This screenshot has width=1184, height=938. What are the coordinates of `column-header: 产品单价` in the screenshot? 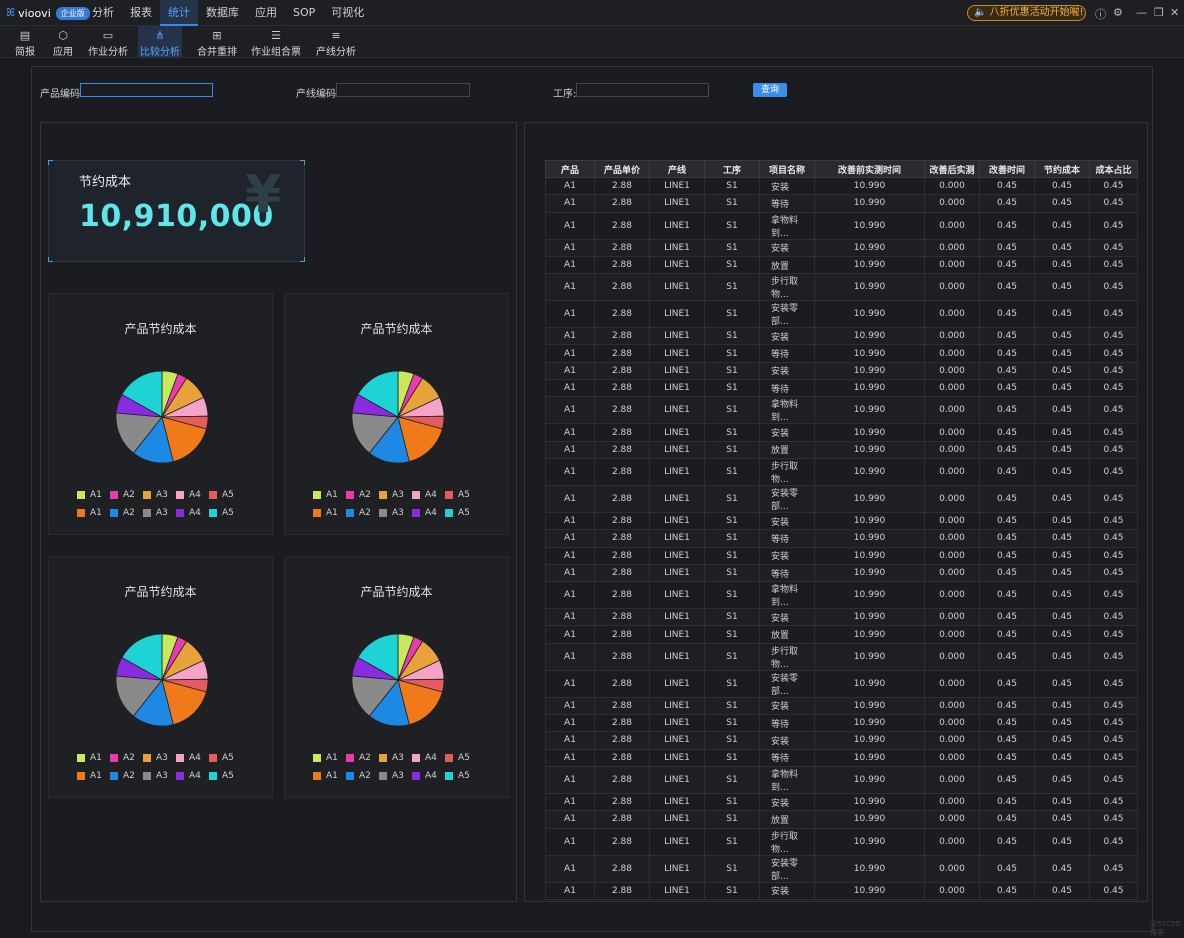 It's located at (622, 169).